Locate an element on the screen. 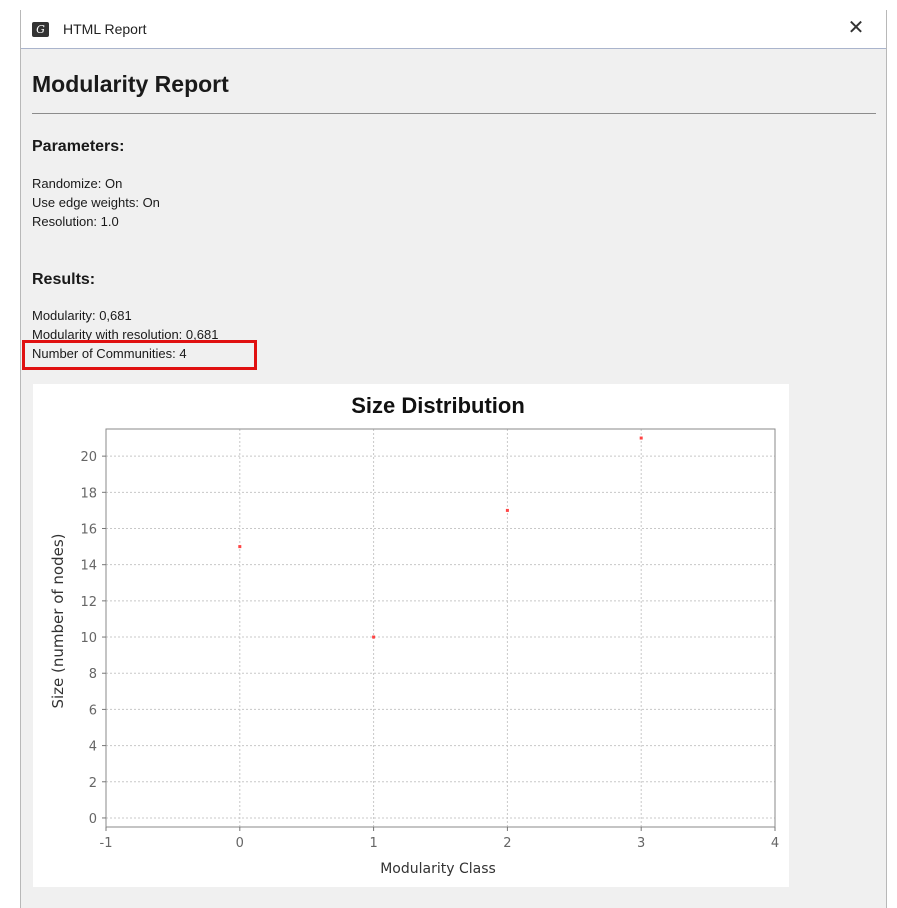 The width and height of the screenshot is (897, 908). chart-points is located at coordinates (440, 537).